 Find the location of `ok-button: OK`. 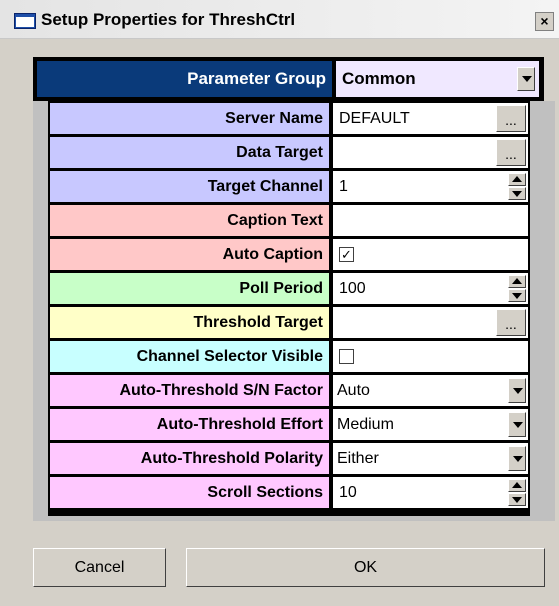

ok-button: OK is located at coordinates (365, 567).